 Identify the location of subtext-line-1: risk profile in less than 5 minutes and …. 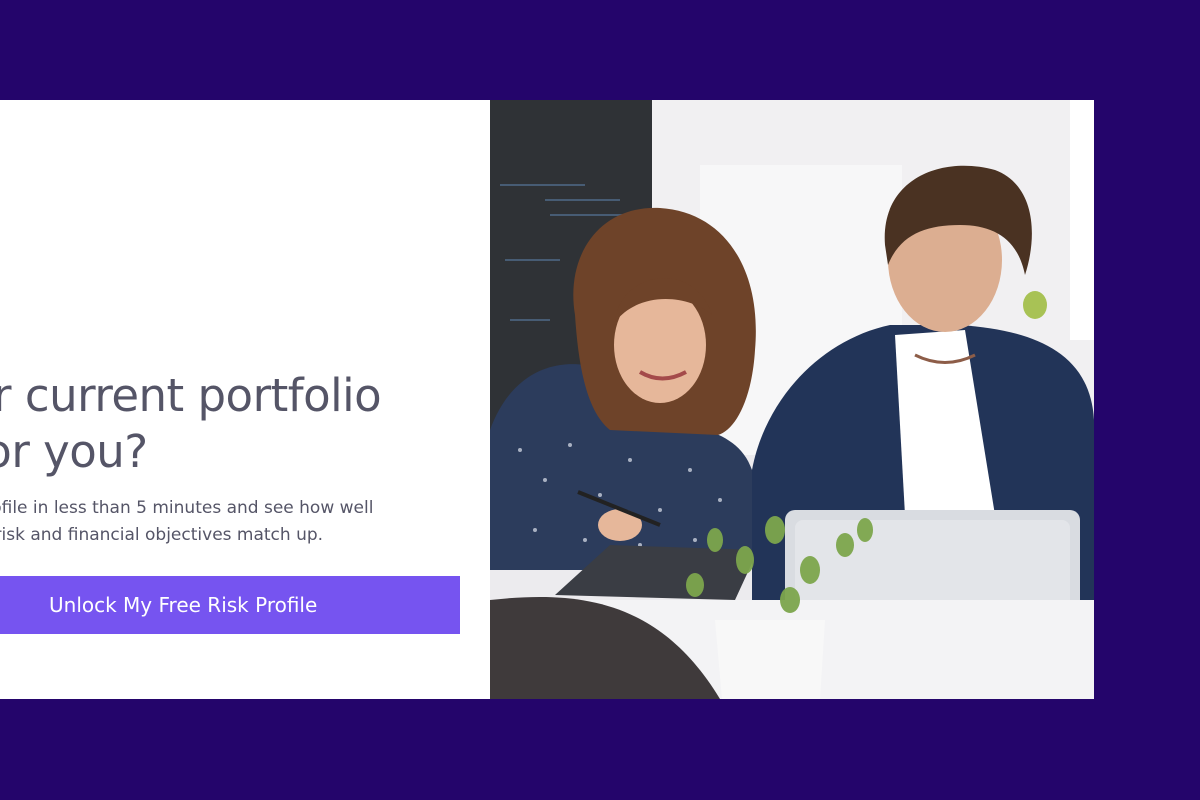
(187, 508).